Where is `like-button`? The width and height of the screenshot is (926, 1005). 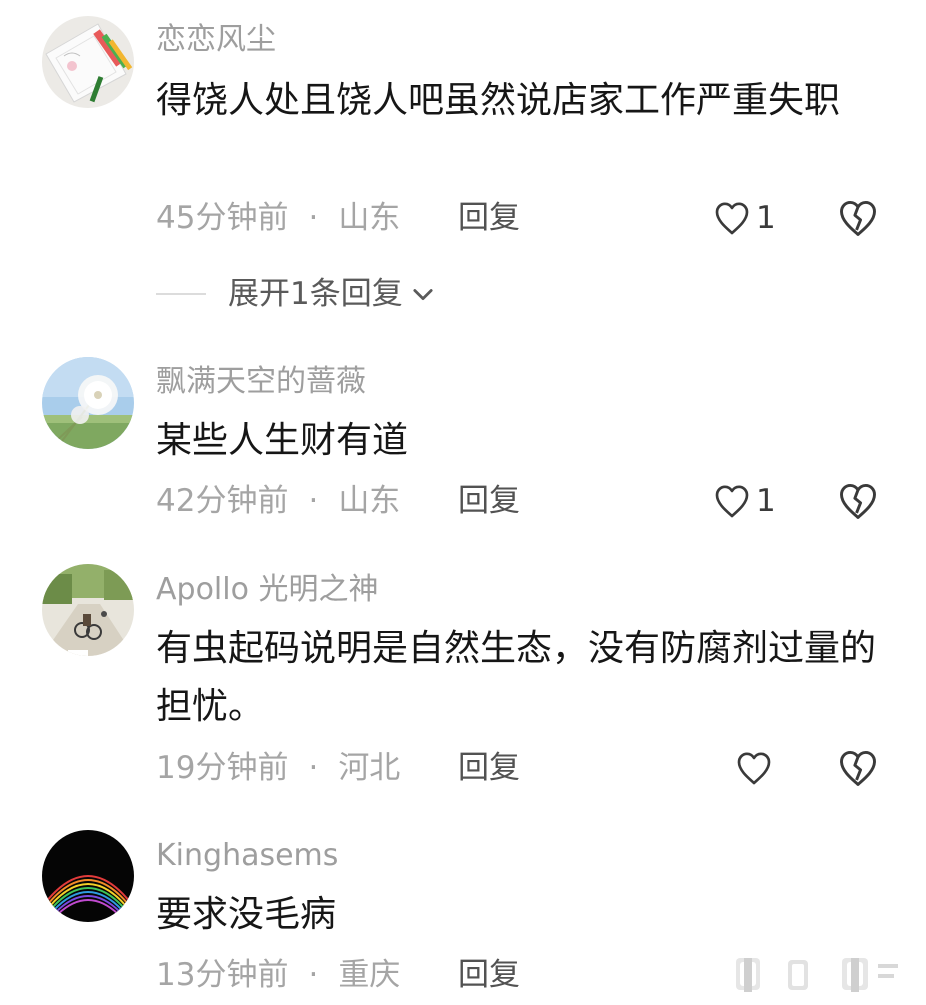
like-button is located at coordinates (756, 768).